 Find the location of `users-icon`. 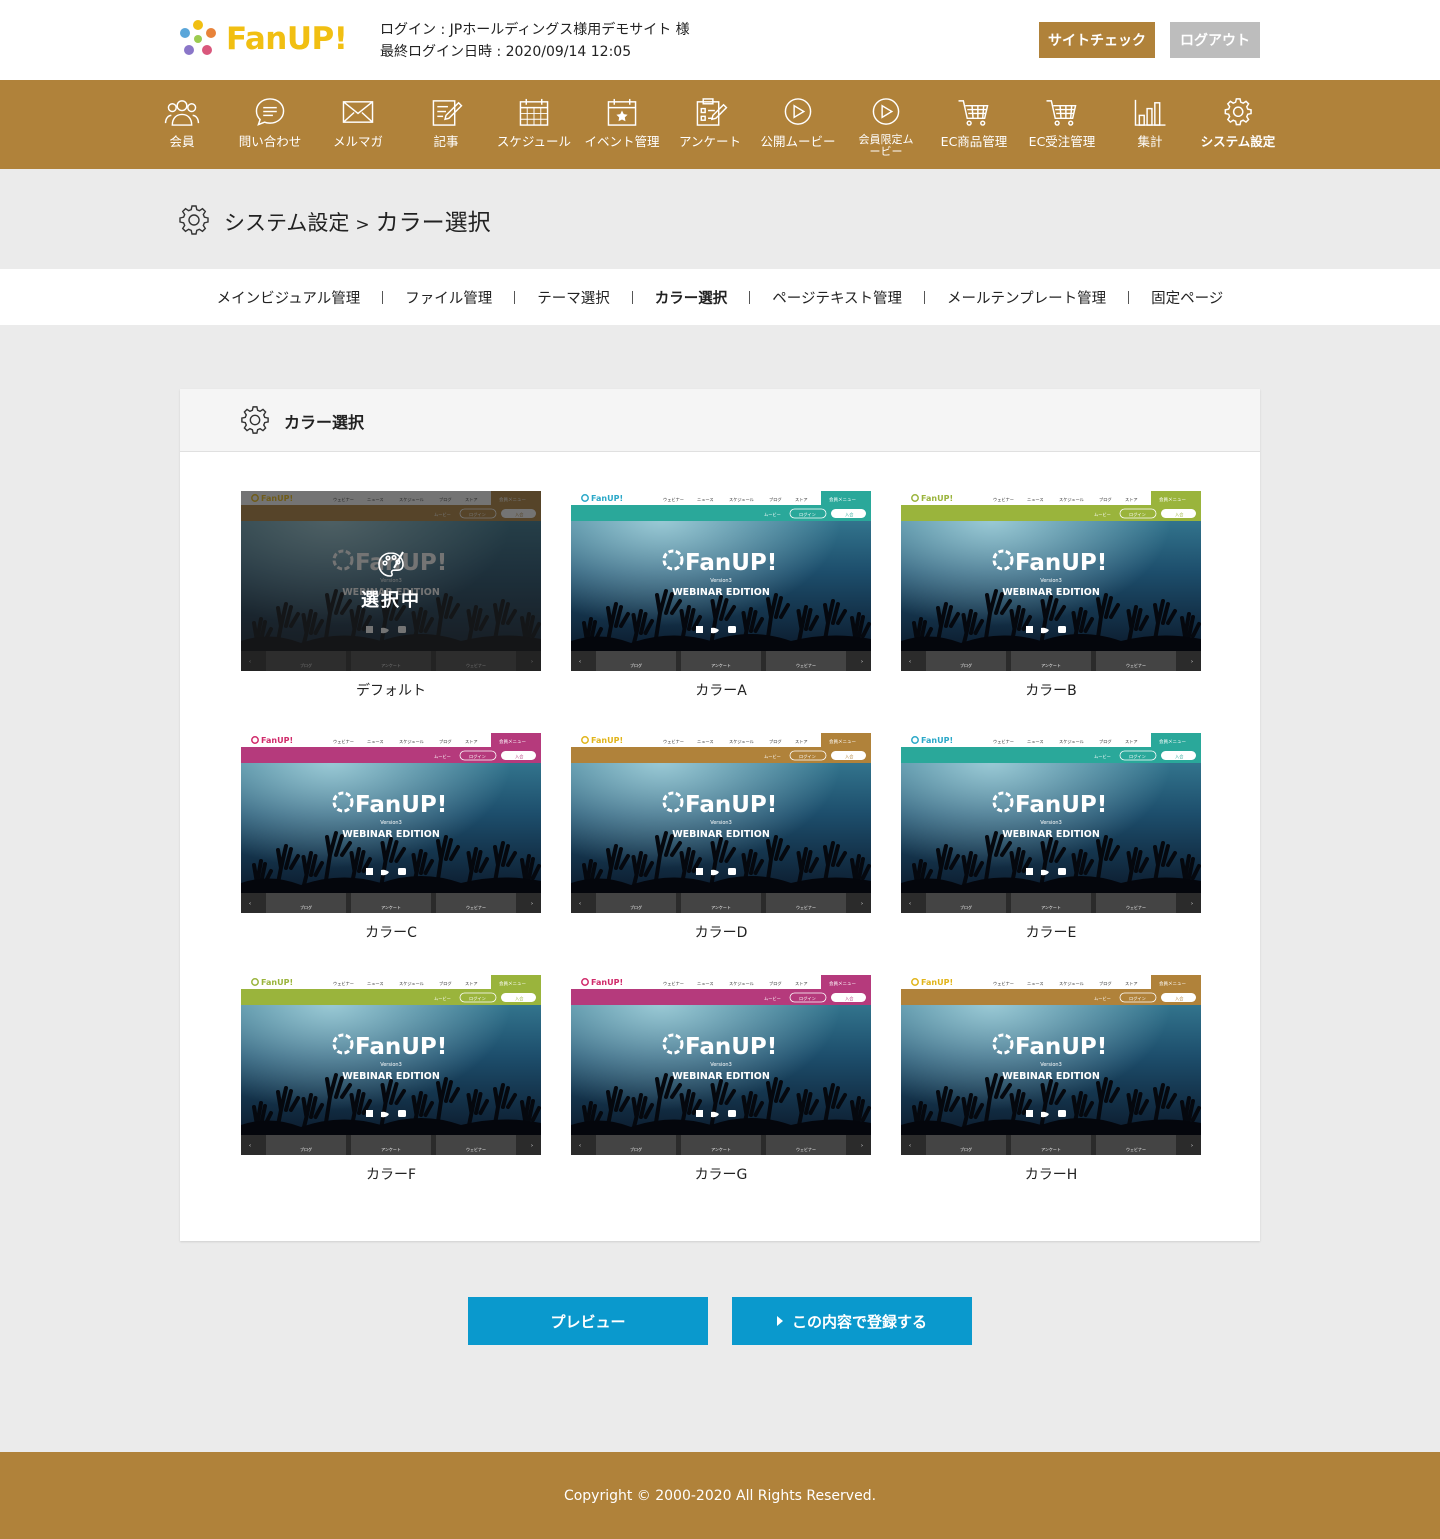

users-icon is located at coordinates (182, 113).